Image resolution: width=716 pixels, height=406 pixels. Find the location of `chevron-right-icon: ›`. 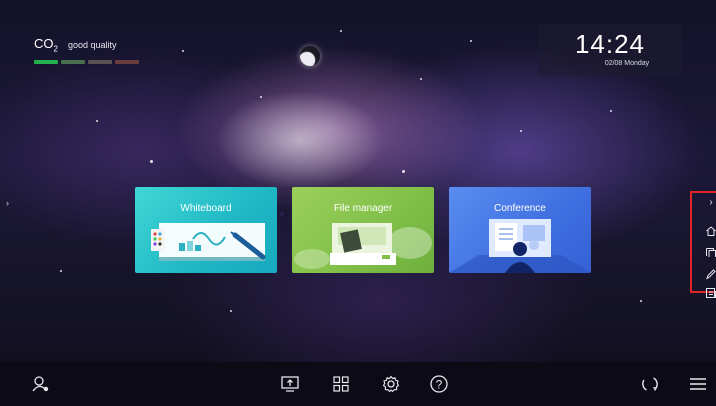

chevron-right-icon: › is located at coordinates (710, 203).